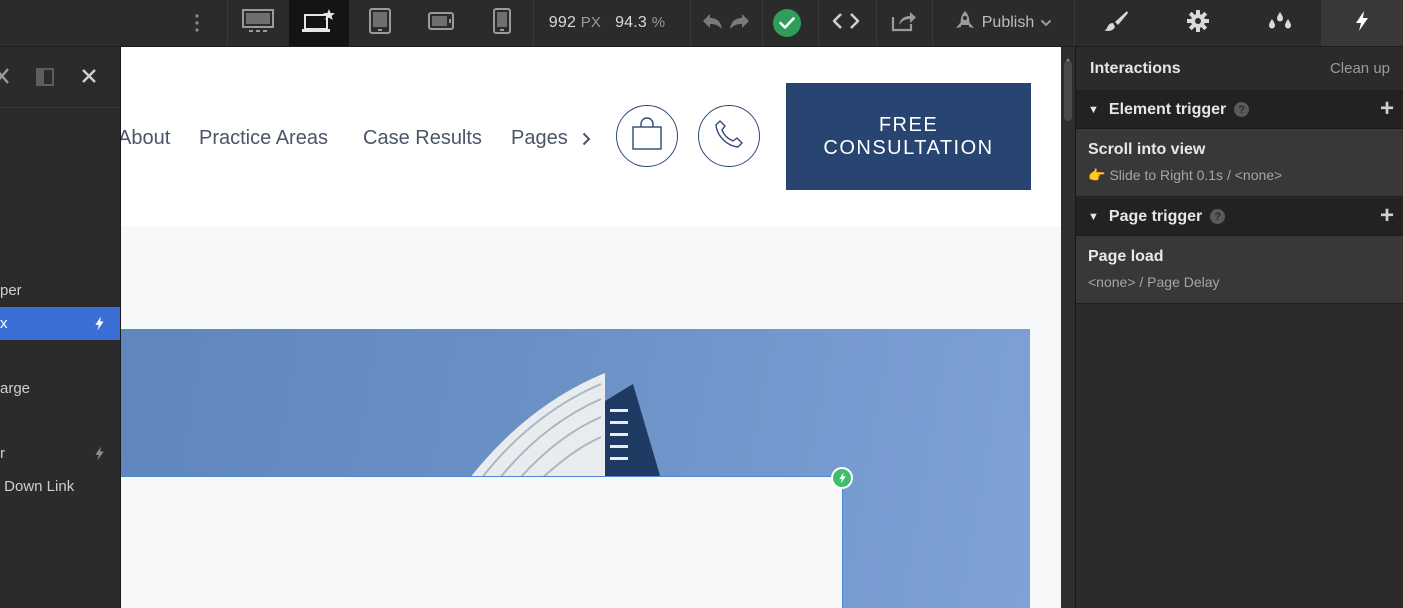  I want to click on width-value: 992, so click(562, 22).